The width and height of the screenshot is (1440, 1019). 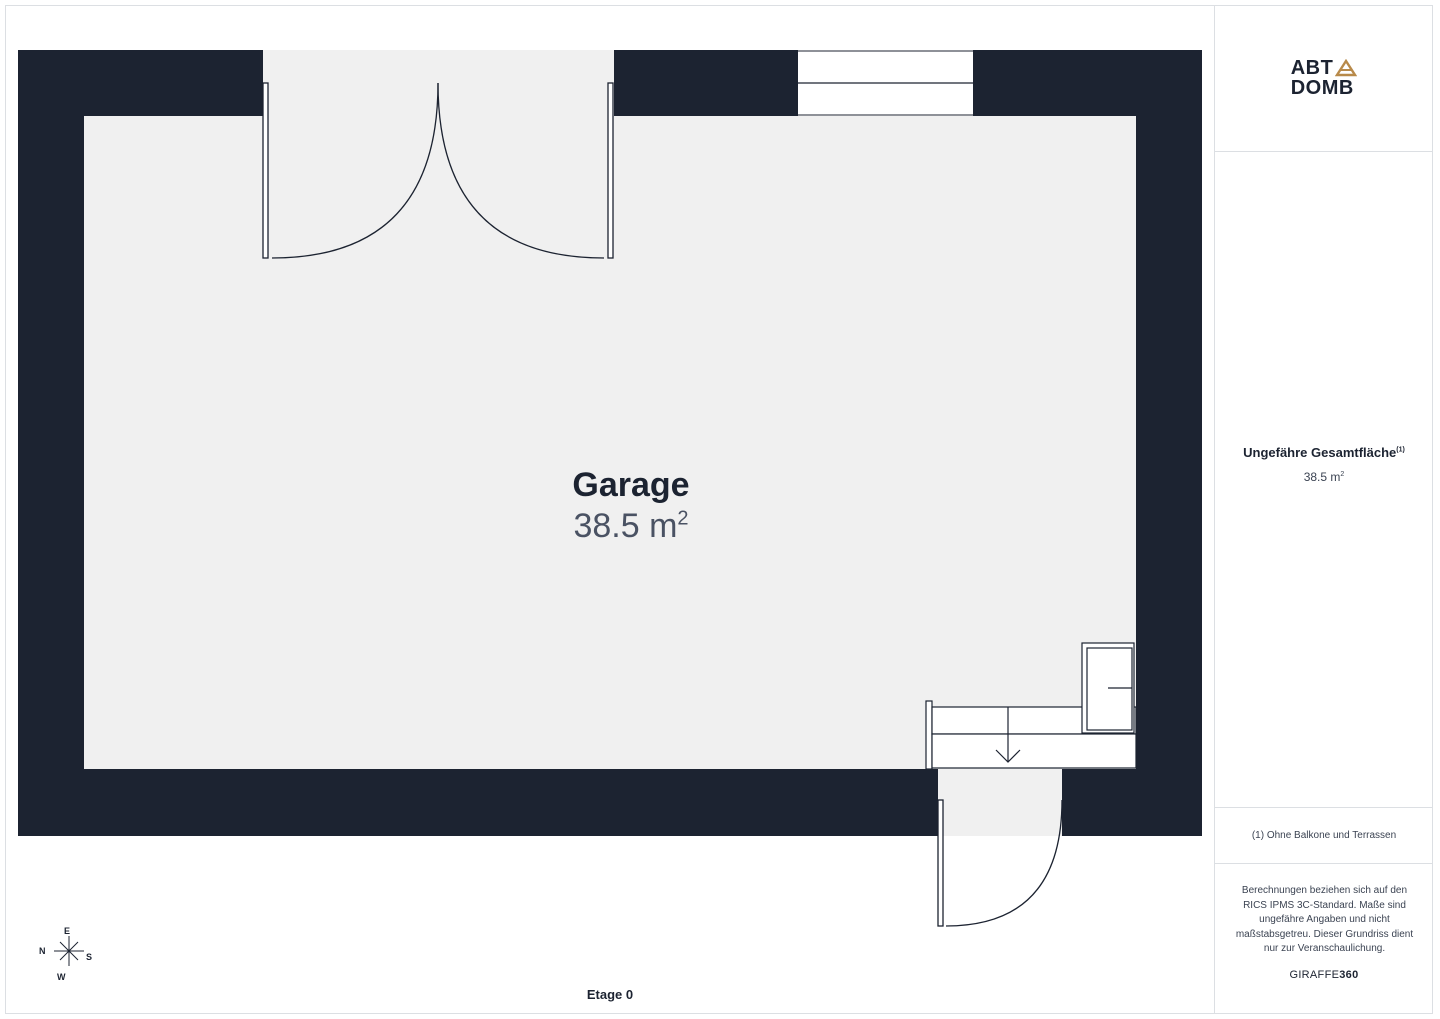 What do you see at coordinates (1324, 464) in the screenshot?
I see `total-area-block: Ungefähre Gesamtfläche(1) 38.5 m2` at bounding box center [1324, 464].